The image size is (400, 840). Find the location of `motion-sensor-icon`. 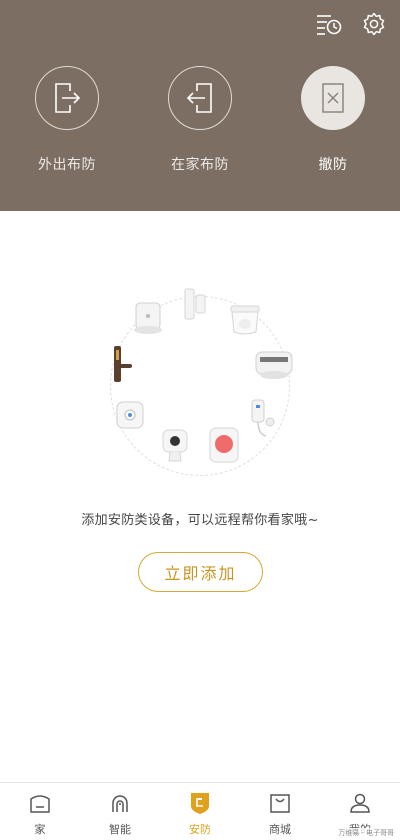

motion-sensor-icon is located at coordinates (245, 320).